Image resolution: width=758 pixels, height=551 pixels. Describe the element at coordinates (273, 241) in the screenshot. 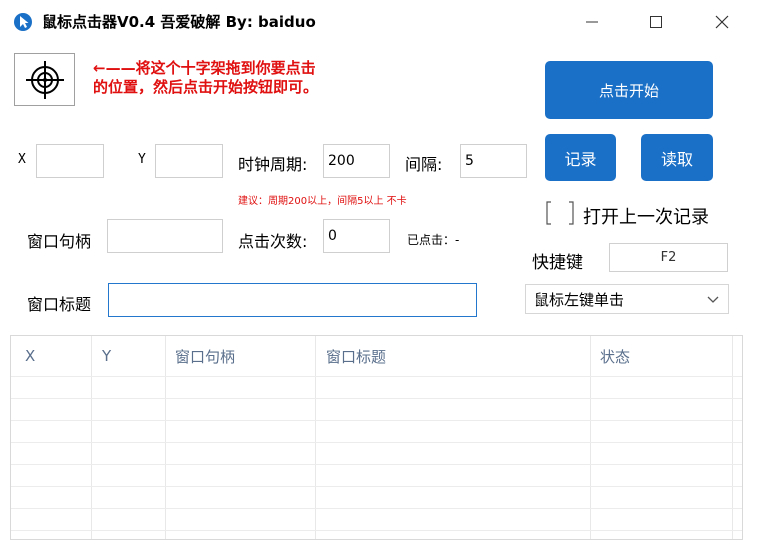

I see `clicks-label: 点击次数:` at that location.